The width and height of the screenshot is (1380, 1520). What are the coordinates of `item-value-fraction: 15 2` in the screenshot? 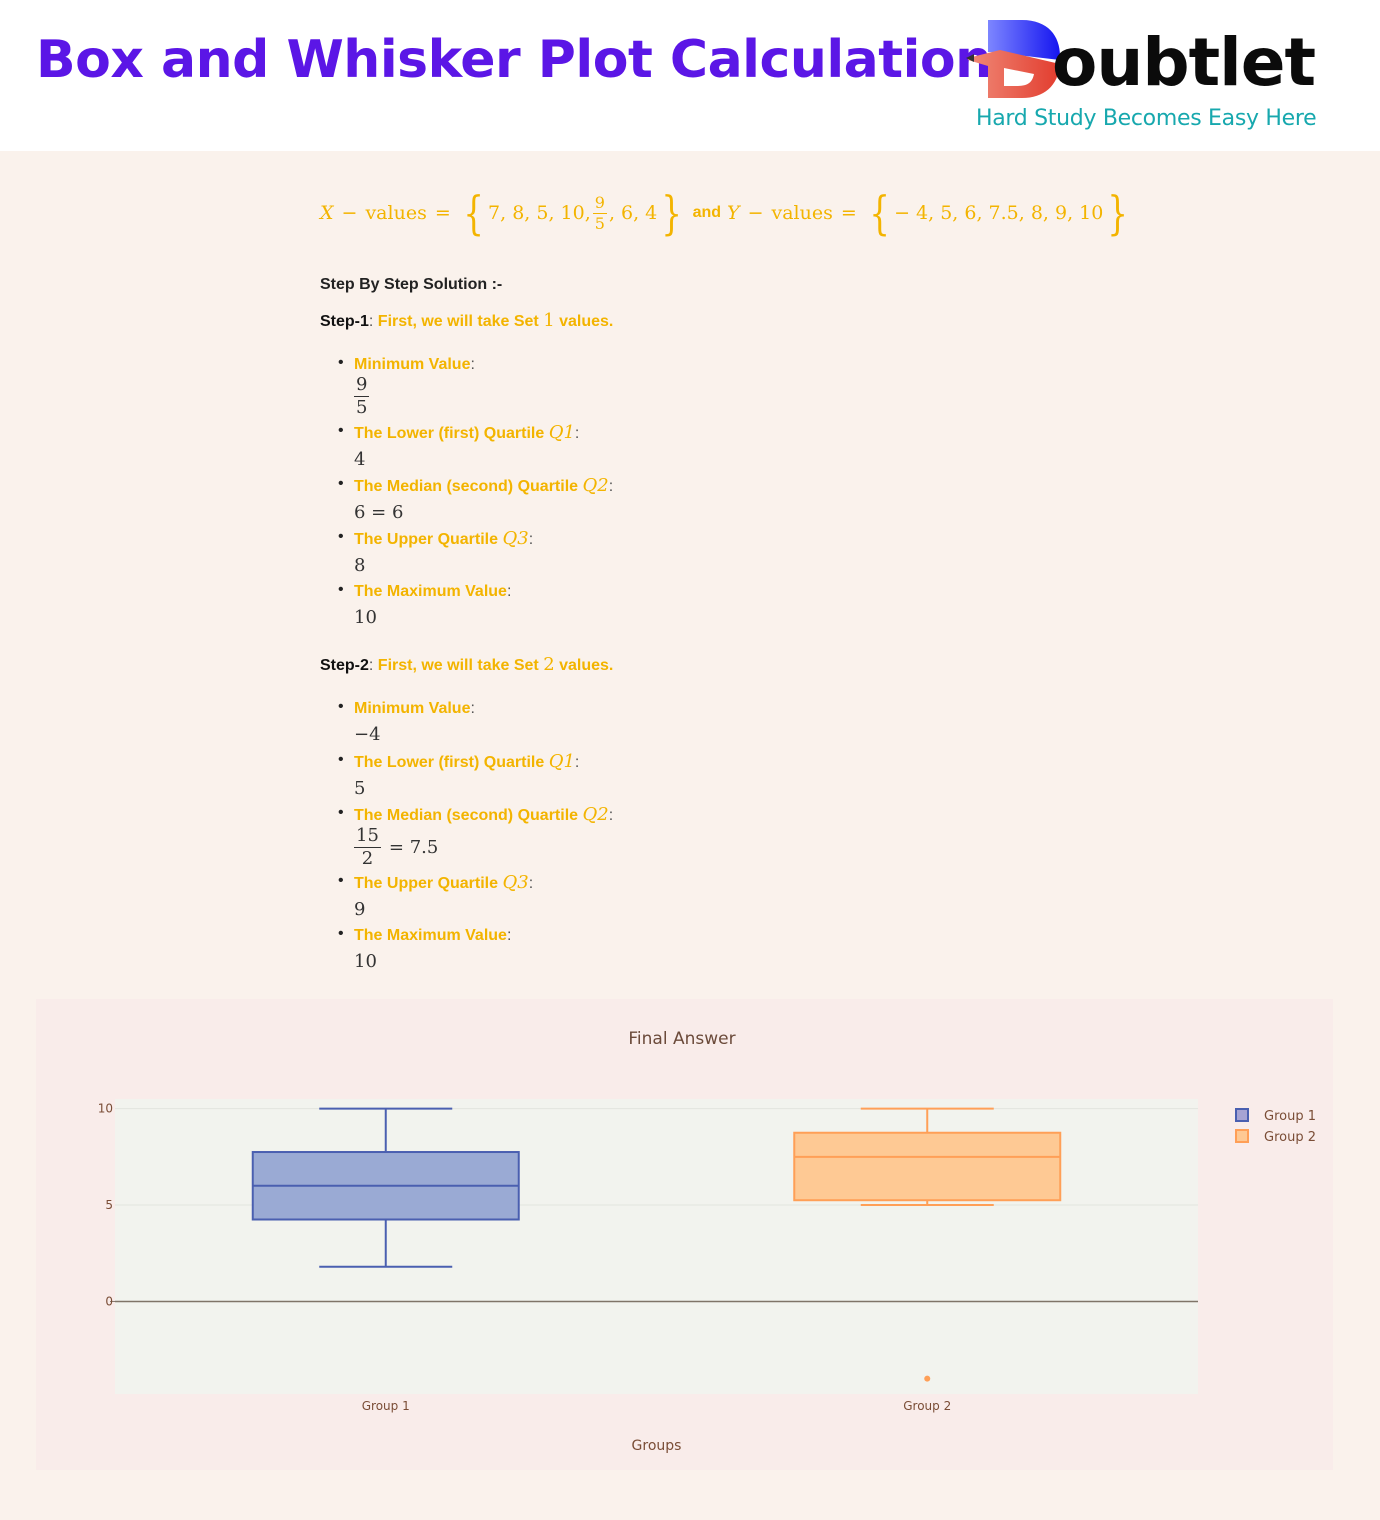 It's located at (367, 847).